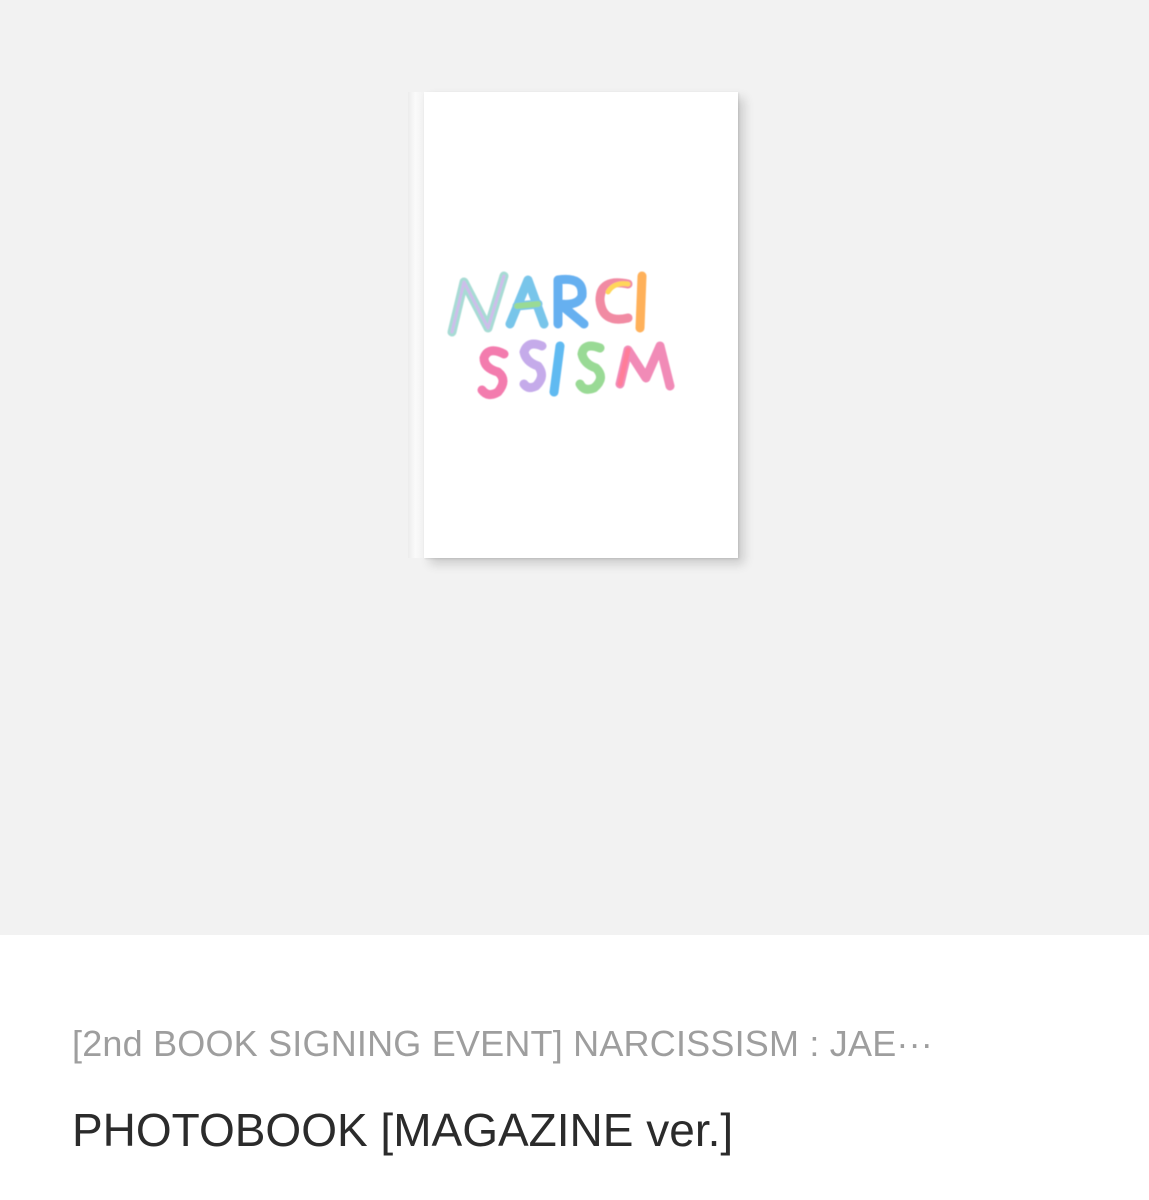 The width and height of the screenshot is (1149, 1200). What do you see at coordinates (572, 1130) in the screenshot?
I see `product-title-line2: PHOTOBOOK [MAGAZINE ver.]` at bounding box center [572, 1130].